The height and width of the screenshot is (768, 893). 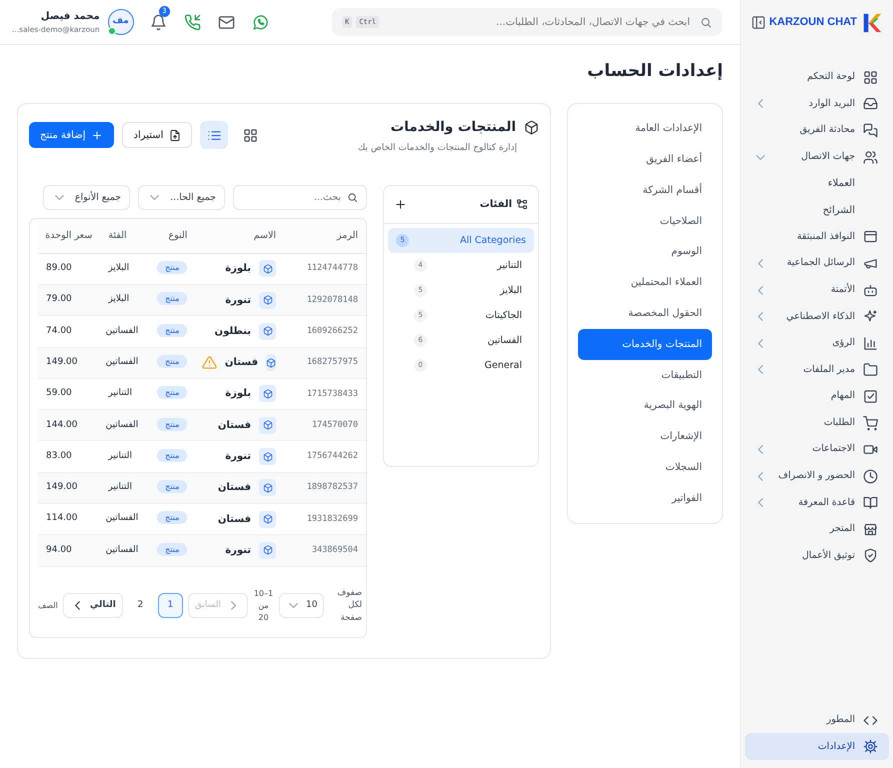 I want to click on page-button: 1, so click(x=170, y=605).